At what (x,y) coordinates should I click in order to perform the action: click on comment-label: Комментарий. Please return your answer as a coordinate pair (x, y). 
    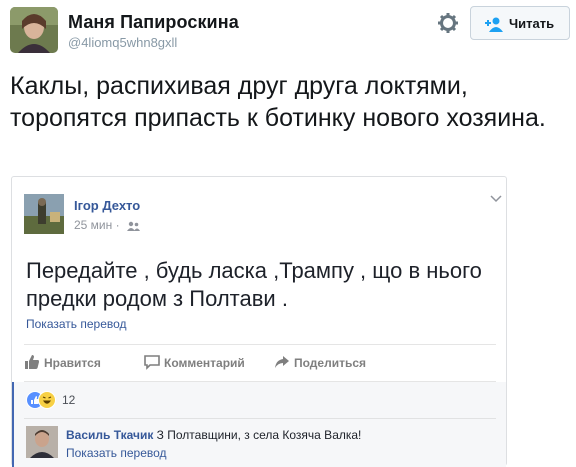
    Looking at the image, I should click on (204, 363).